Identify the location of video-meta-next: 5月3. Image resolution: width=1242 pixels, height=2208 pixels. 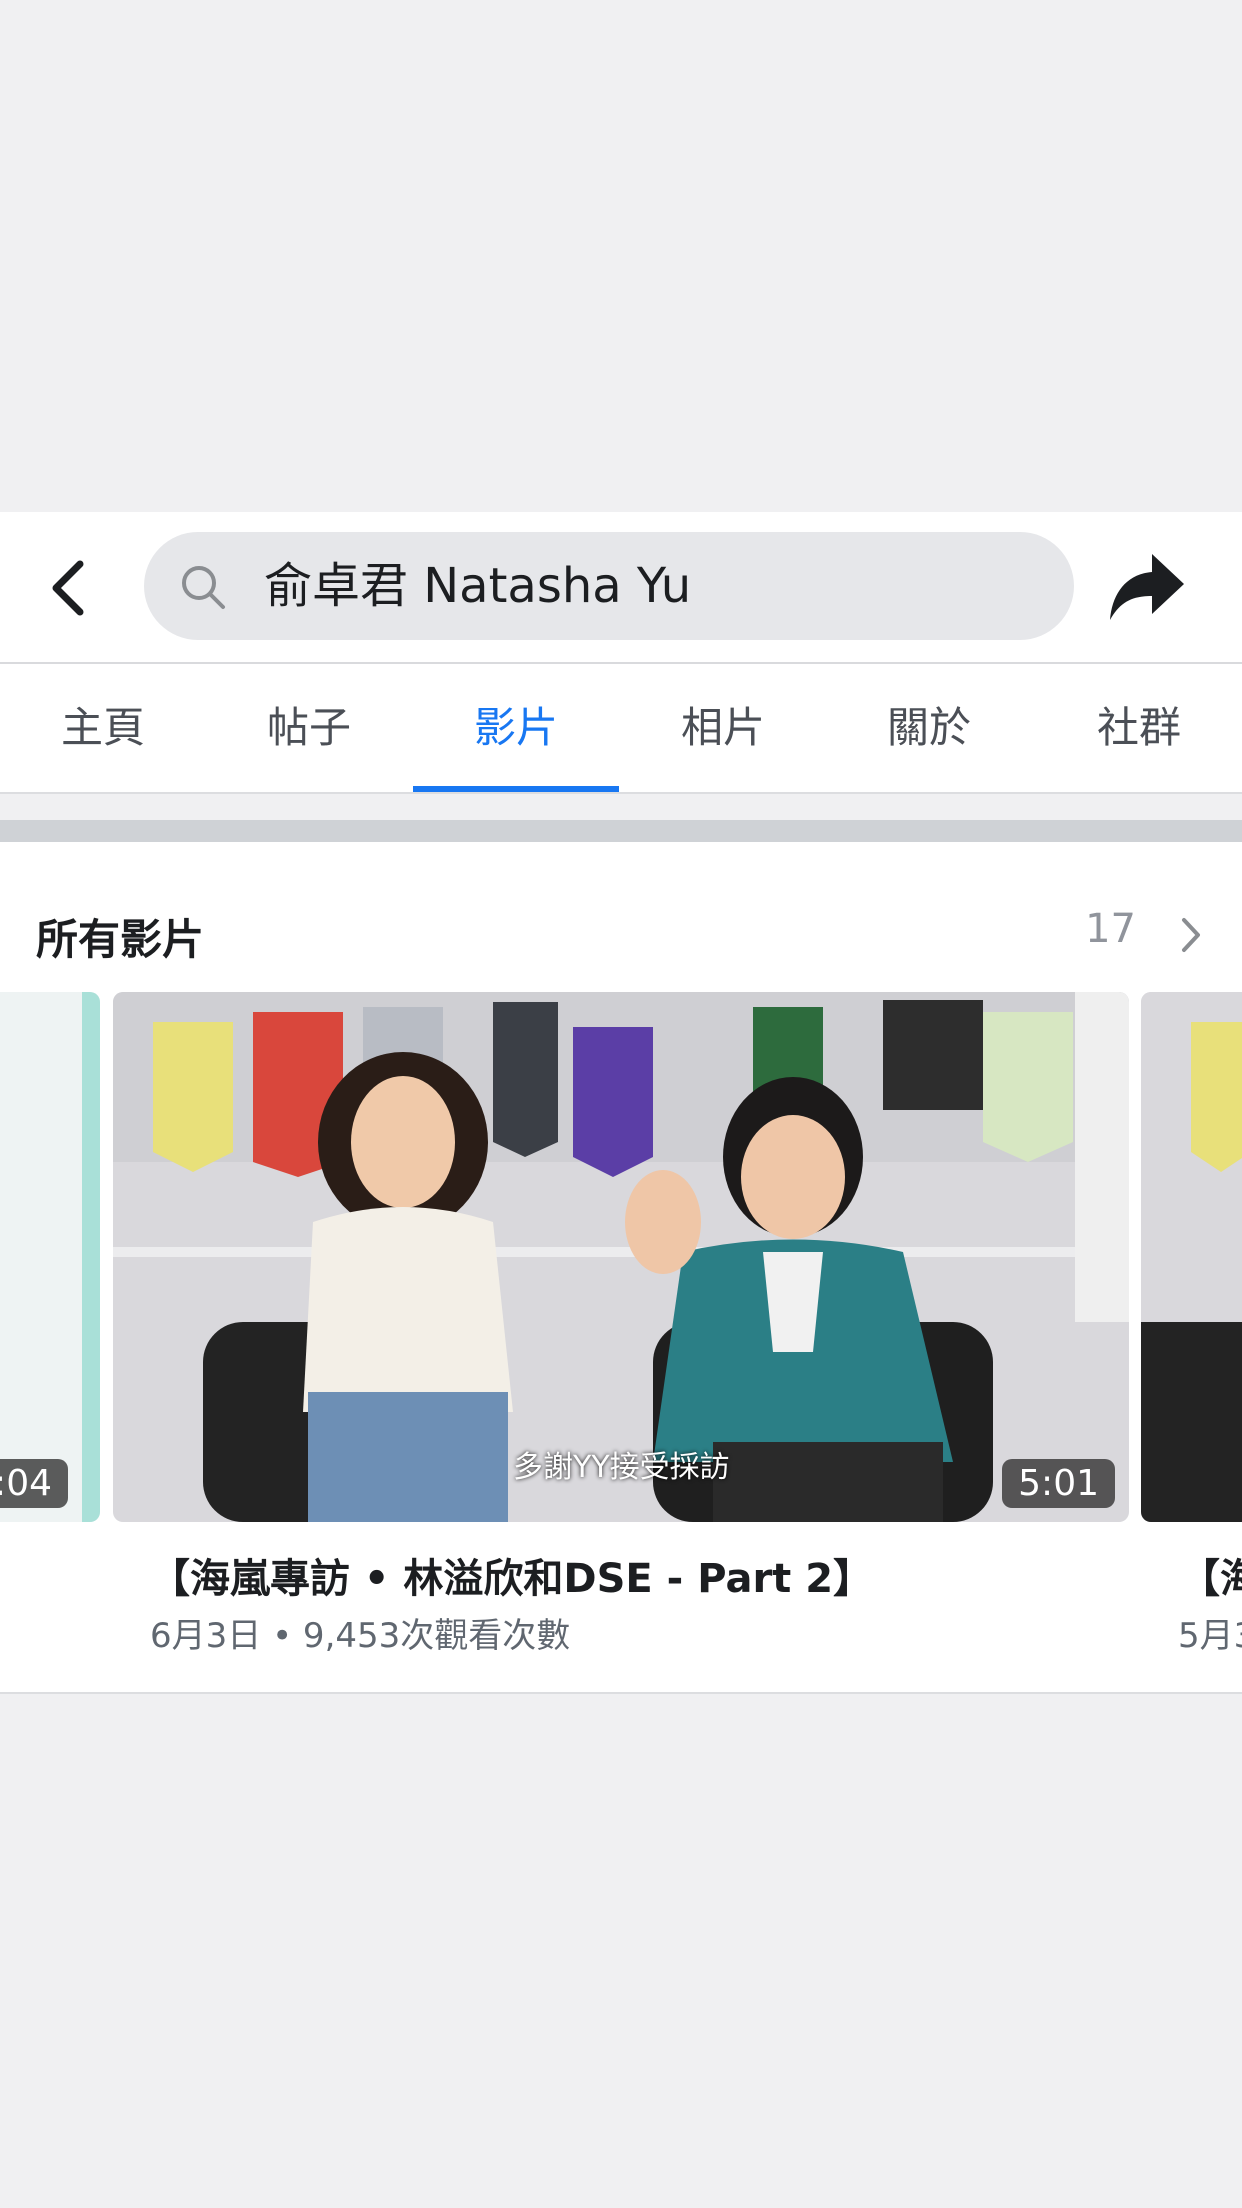
(1210, 1636).